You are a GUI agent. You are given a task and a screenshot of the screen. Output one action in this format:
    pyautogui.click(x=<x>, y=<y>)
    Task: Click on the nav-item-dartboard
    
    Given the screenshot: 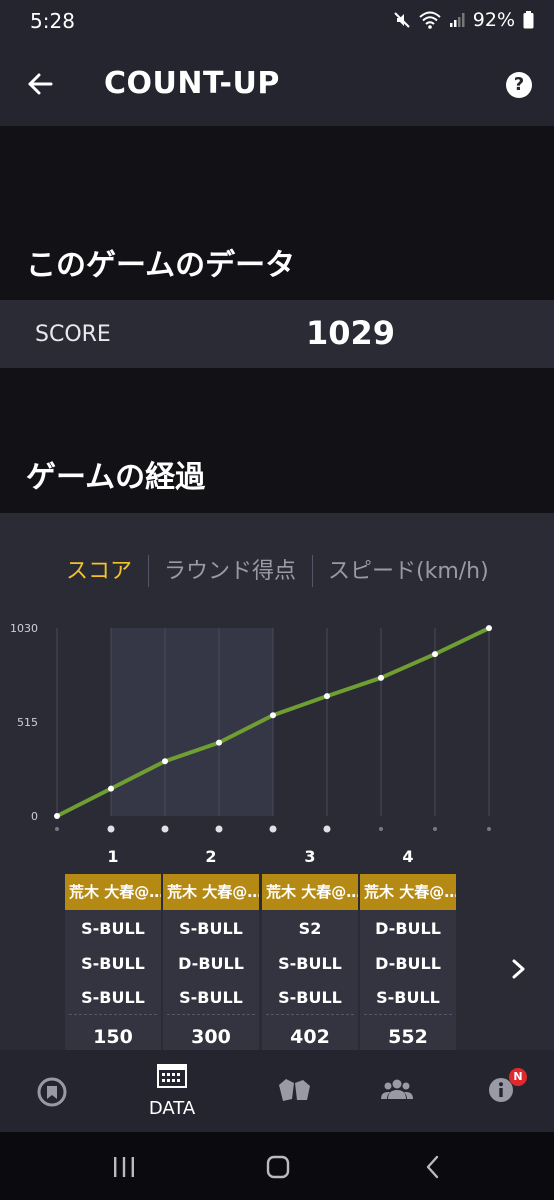 What is the action you would take?
    pyautogui.click(x=53, y=1091)
    